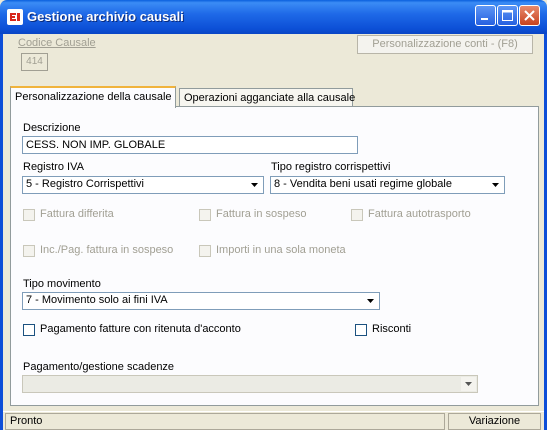  I want to click on importi-moneta-checkbox, so click(205, 251).